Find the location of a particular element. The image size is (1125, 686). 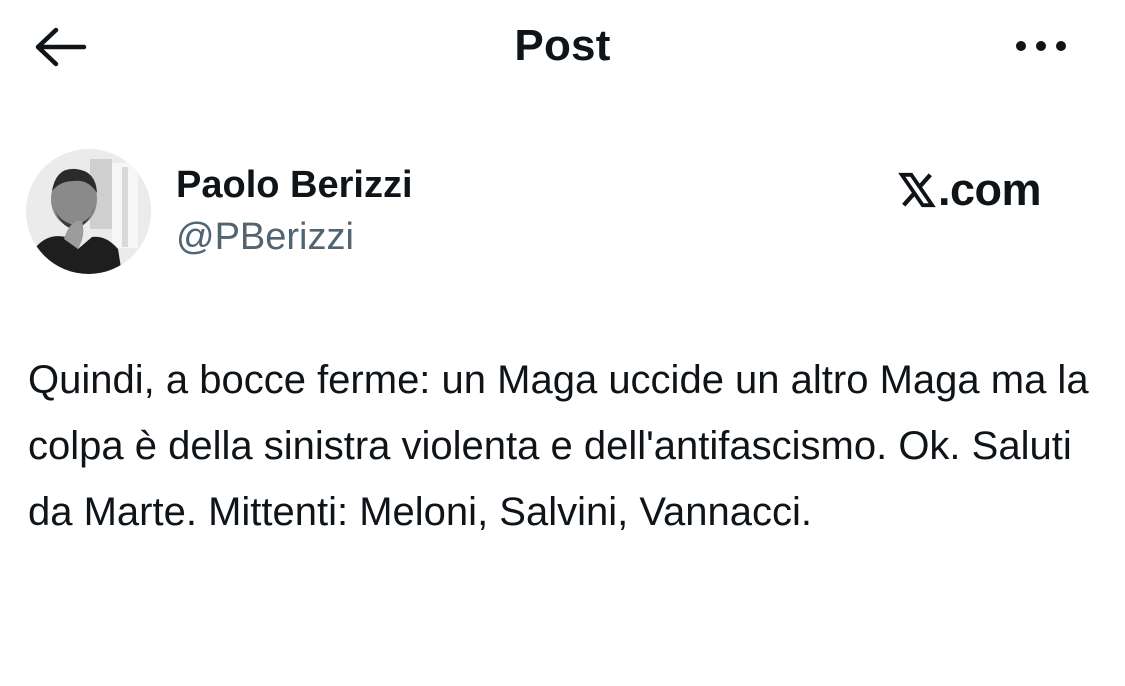

avatar-photo is located at coordinates (88, 211).